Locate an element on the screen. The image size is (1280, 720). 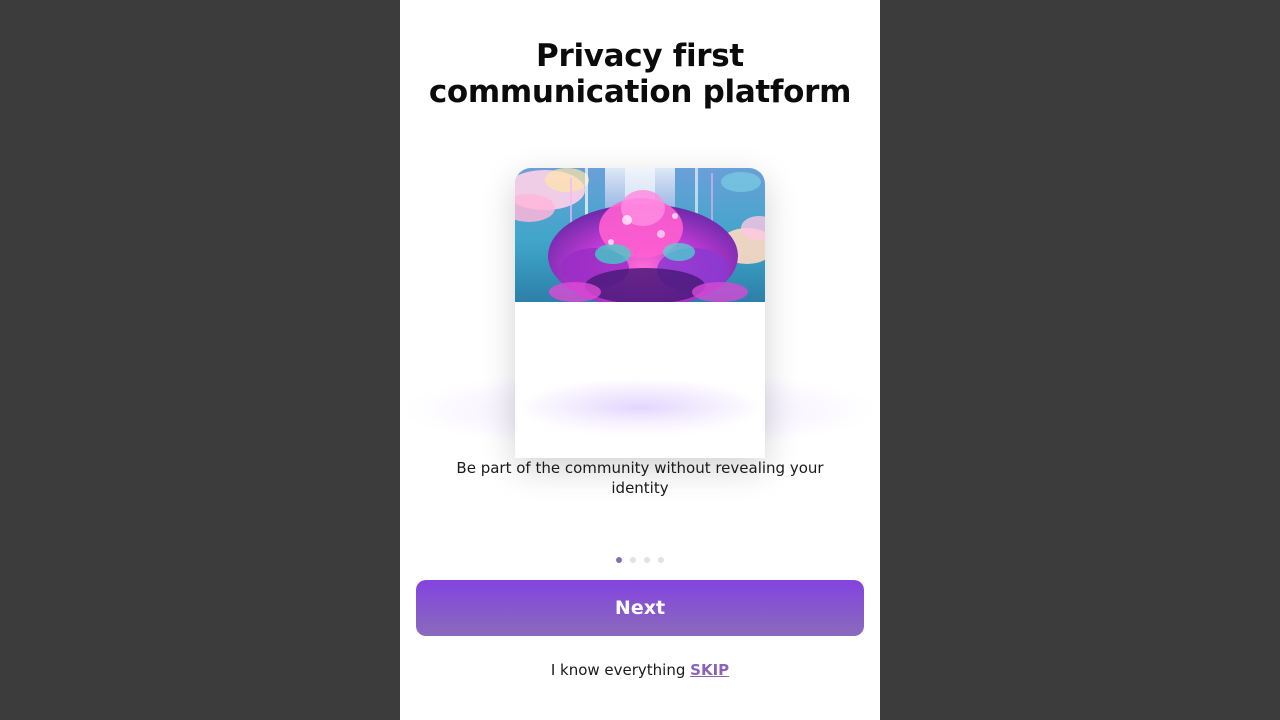
page-title: Privacy first communication platform is located at coordinates (640, 74).